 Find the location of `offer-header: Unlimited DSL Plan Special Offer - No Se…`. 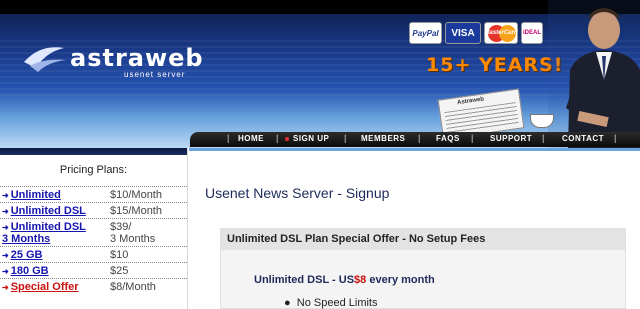

offer-header: Unlimited DSL Plan Special Offer - No Se… is located at coordinates (423, 239).